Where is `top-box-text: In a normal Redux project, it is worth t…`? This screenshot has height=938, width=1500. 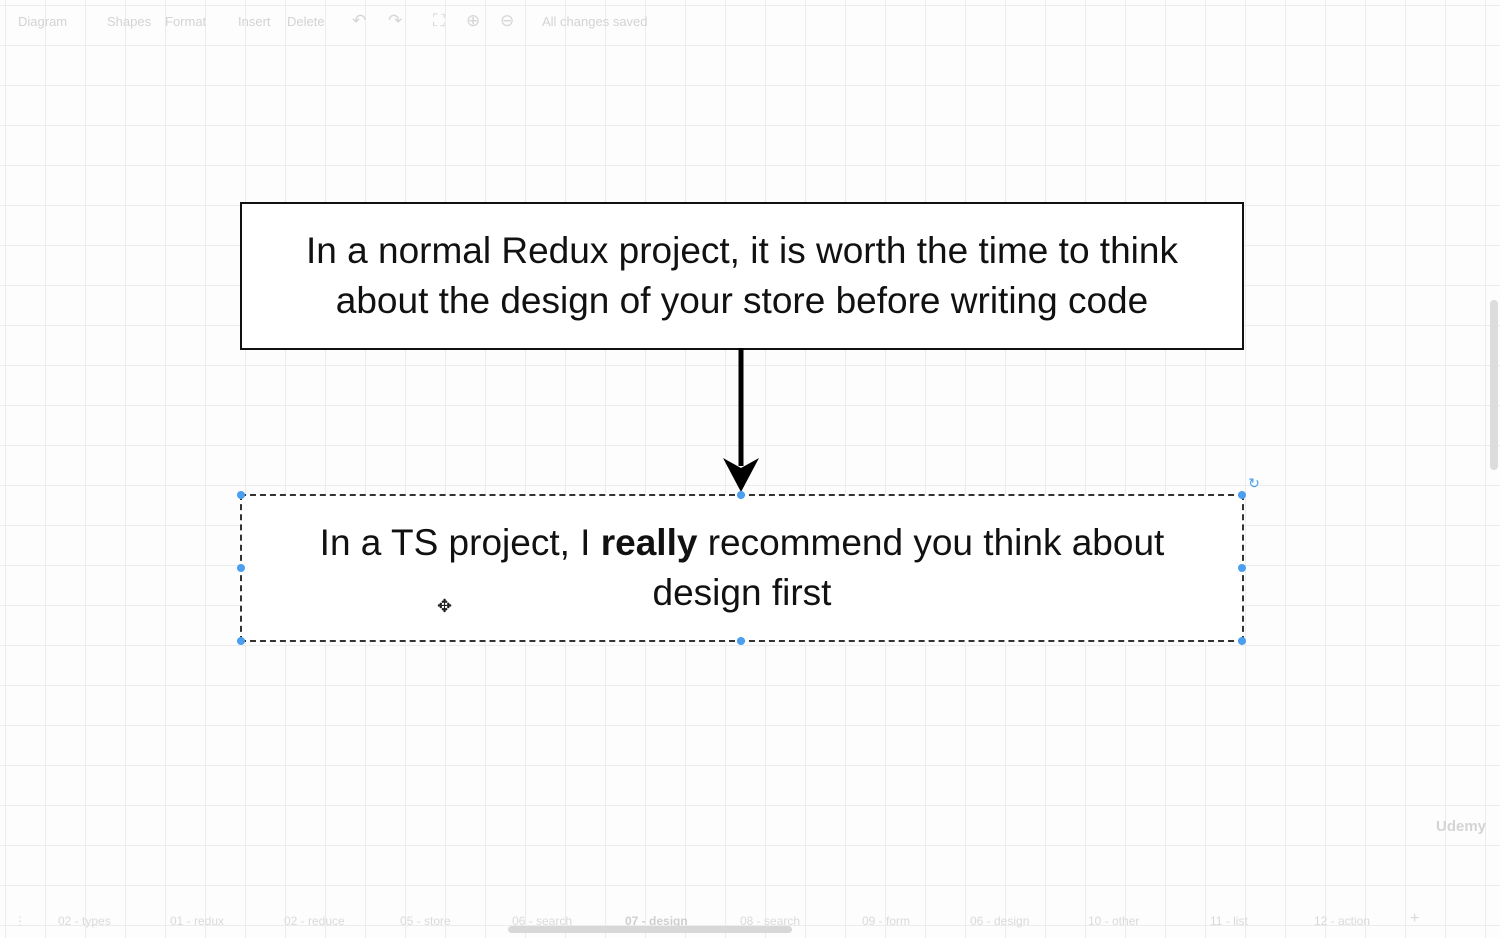 top-box-text: In a normal Redux project, it is worth t… is located at coordinates (742, 276).